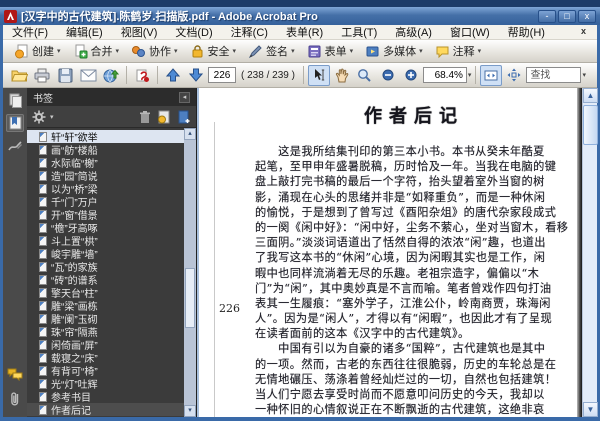  I want to click on hand-tool-button, so click(342, 75).